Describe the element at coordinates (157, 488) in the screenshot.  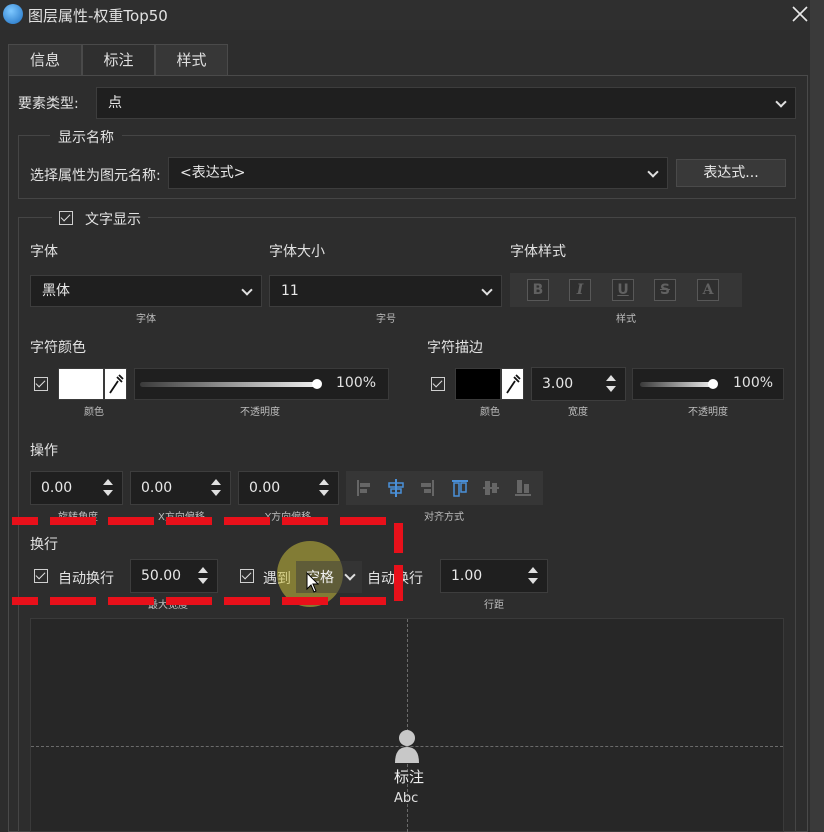
I see `x-offset-value: 0.00` at that location.